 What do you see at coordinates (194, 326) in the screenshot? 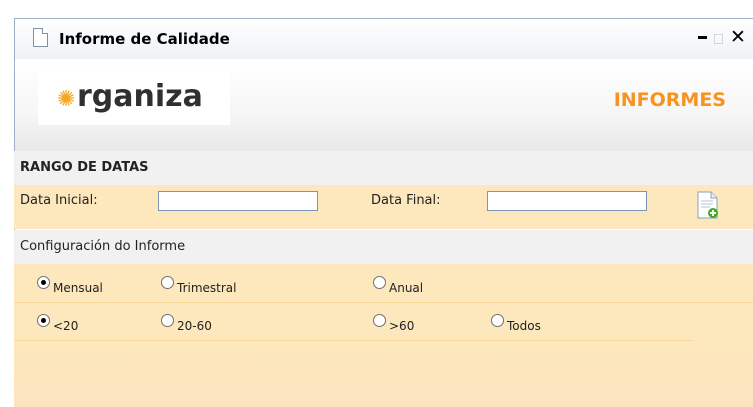
I see `radio-20-60-label: 20-60` at bounding box center [194, 326].